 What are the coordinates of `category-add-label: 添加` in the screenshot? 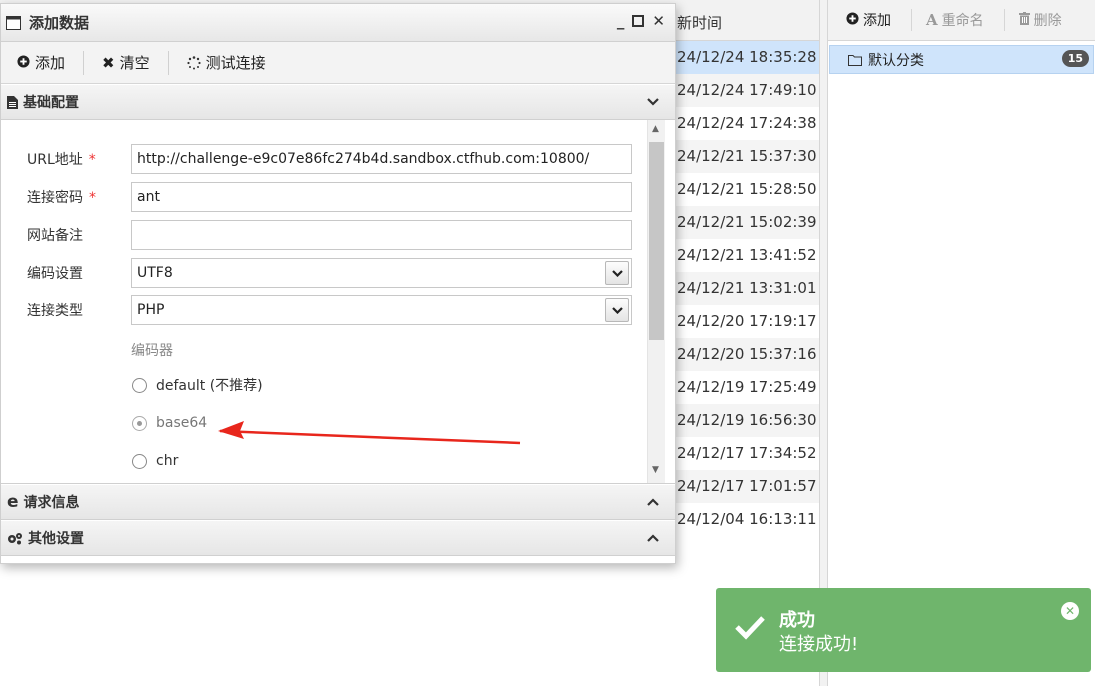 It's located at (877, 21).